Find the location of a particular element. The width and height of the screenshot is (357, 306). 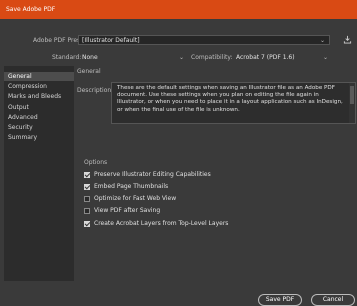

sidebar-item-output: Output is located at coordinates (39, 107).